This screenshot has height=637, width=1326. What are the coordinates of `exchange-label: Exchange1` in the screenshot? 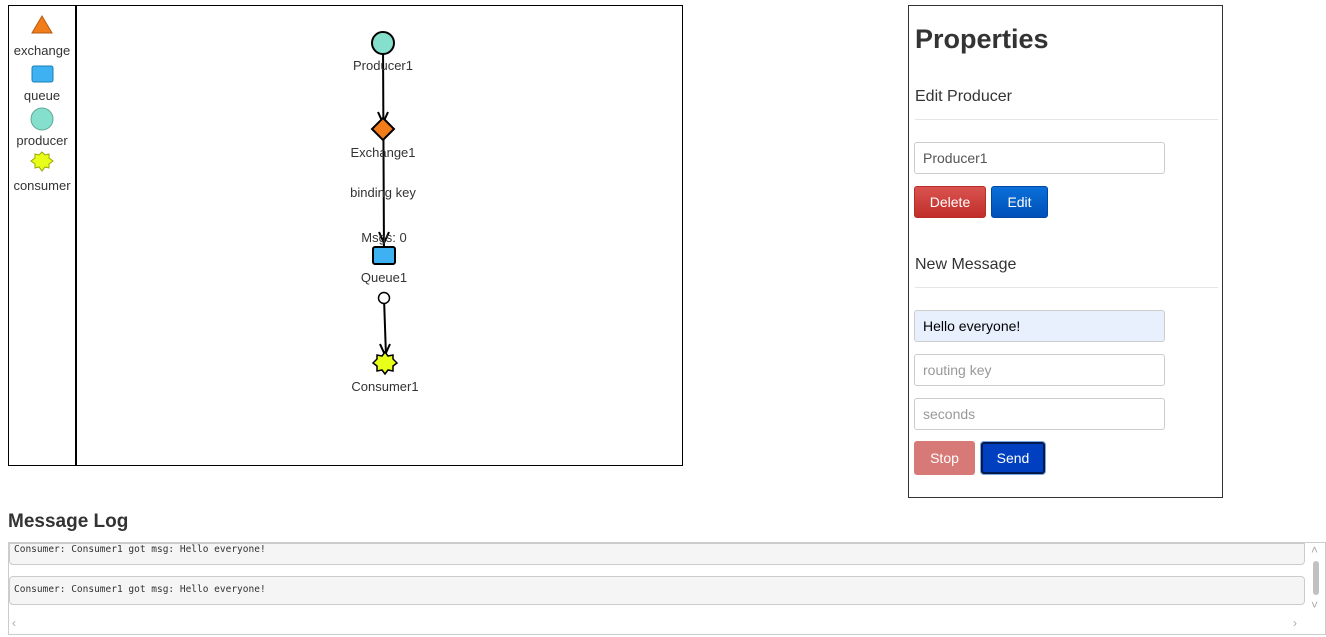 It's located at (382, 152).